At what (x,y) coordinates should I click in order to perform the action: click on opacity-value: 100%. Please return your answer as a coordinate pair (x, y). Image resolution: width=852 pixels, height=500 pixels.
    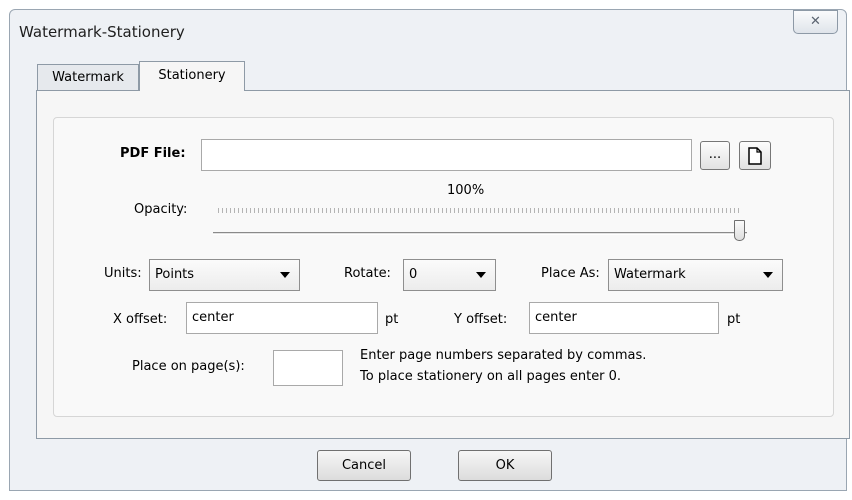
    Looking at the image, I should click on (466, 190).